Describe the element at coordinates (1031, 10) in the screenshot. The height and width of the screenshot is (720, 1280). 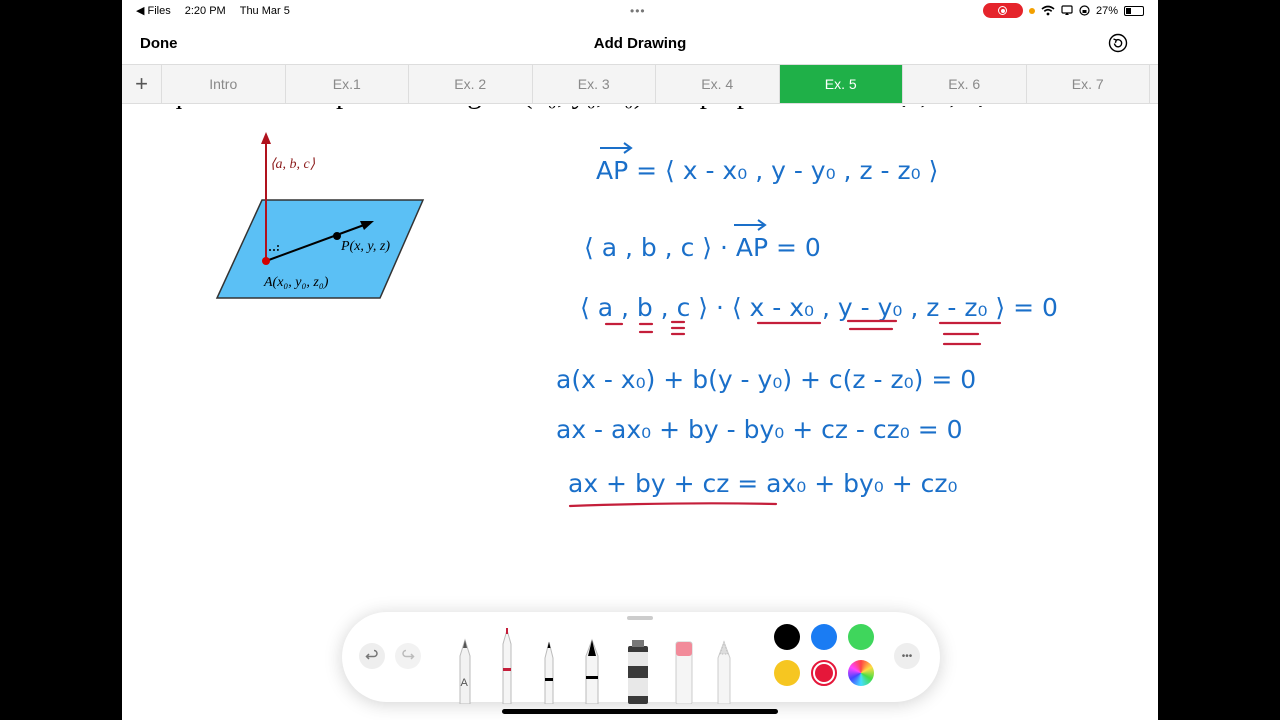
I see `mic-in-use-icon` at that location.